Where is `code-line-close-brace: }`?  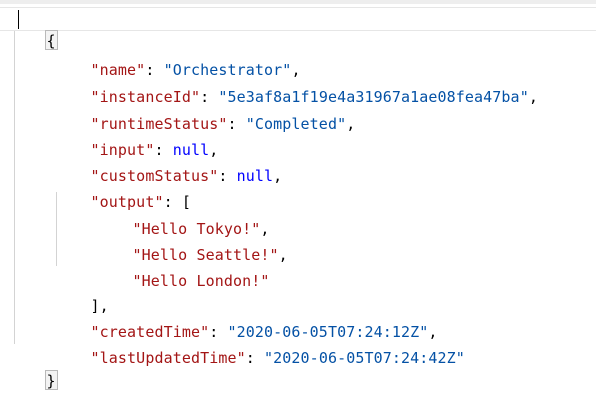 code-line-close-brace: } is located at coordinates (33, 367).